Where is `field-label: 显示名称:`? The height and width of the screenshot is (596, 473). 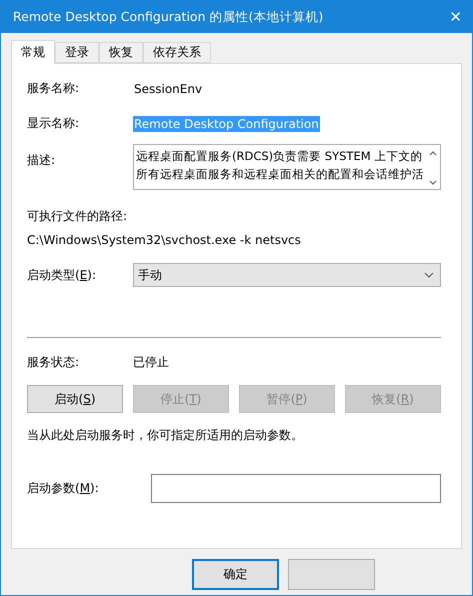
field-label: 显示名称: is located at coordinates (53, 123).